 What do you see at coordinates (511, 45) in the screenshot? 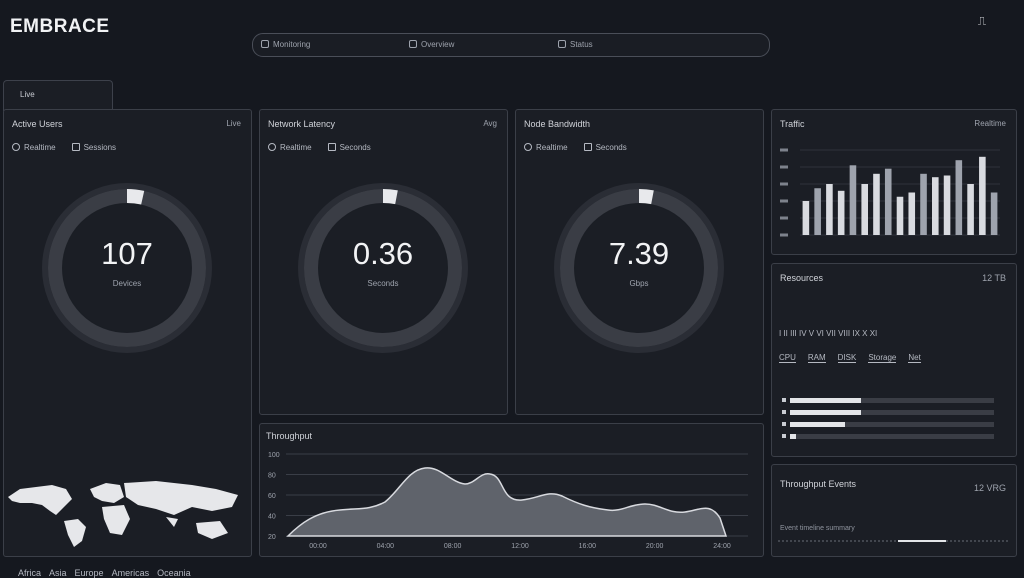
I see `top-nav-bar: Monitoring Overview Status` at bounding box center [511, 45].